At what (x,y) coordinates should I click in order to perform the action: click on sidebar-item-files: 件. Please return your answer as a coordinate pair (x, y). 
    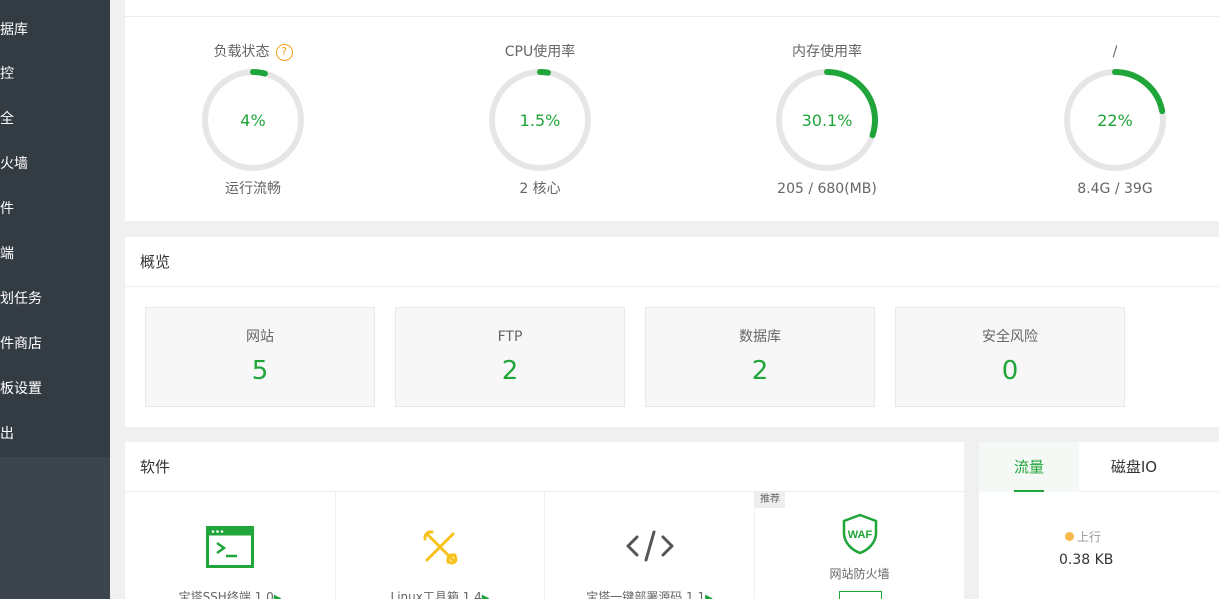
    Looking at the image, I should click on (55, 209).